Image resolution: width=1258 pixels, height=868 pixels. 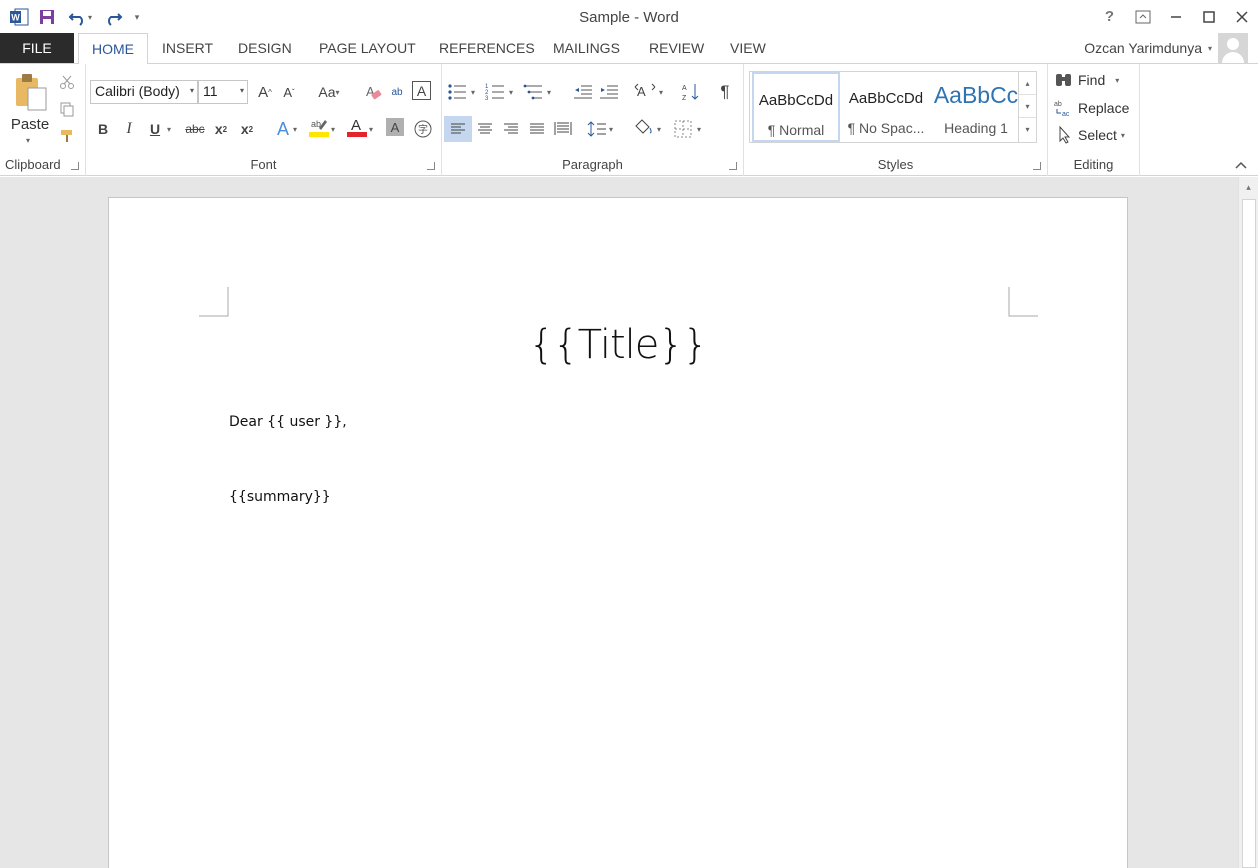 I want to click on clear-formatting-icon: A, so click(x=373, y=92).